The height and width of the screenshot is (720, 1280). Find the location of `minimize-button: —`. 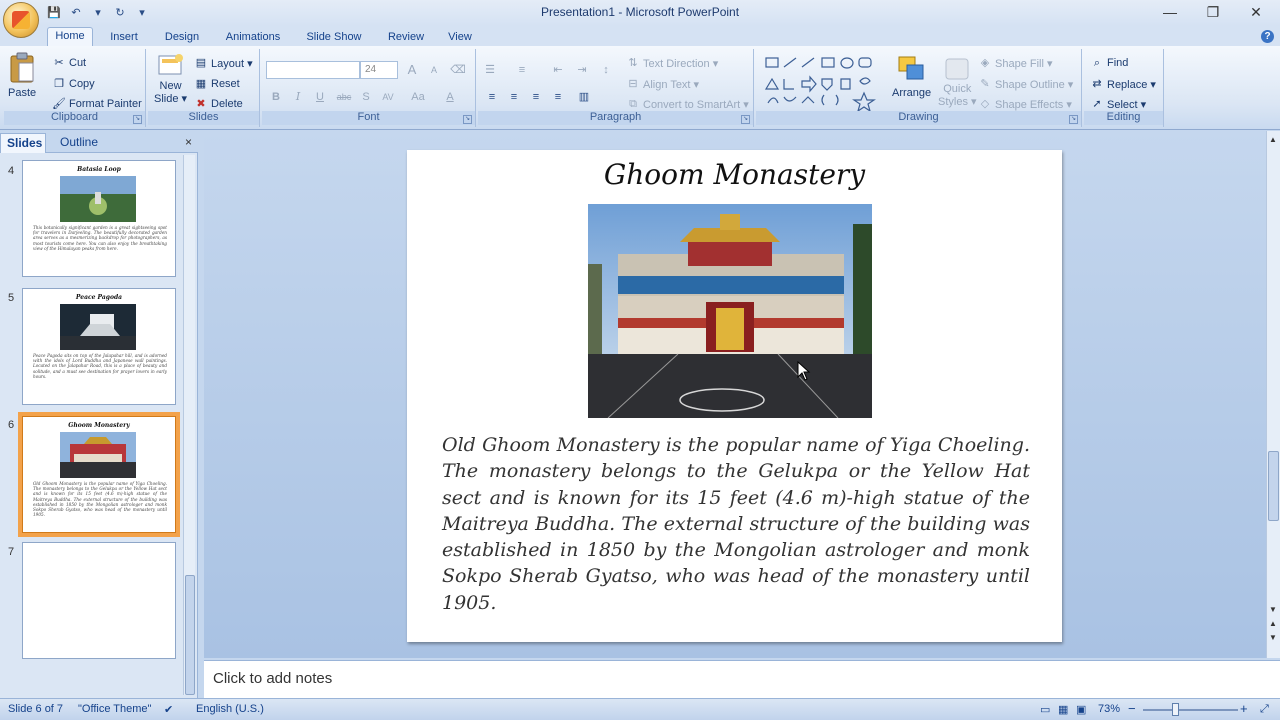

minimize-button: — is located at coordinates (1170, 12).